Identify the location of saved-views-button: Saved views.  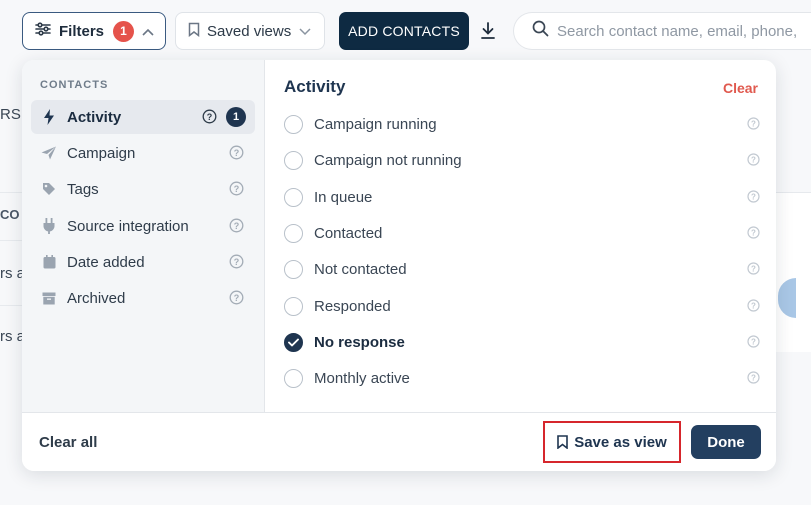
(250, 31).